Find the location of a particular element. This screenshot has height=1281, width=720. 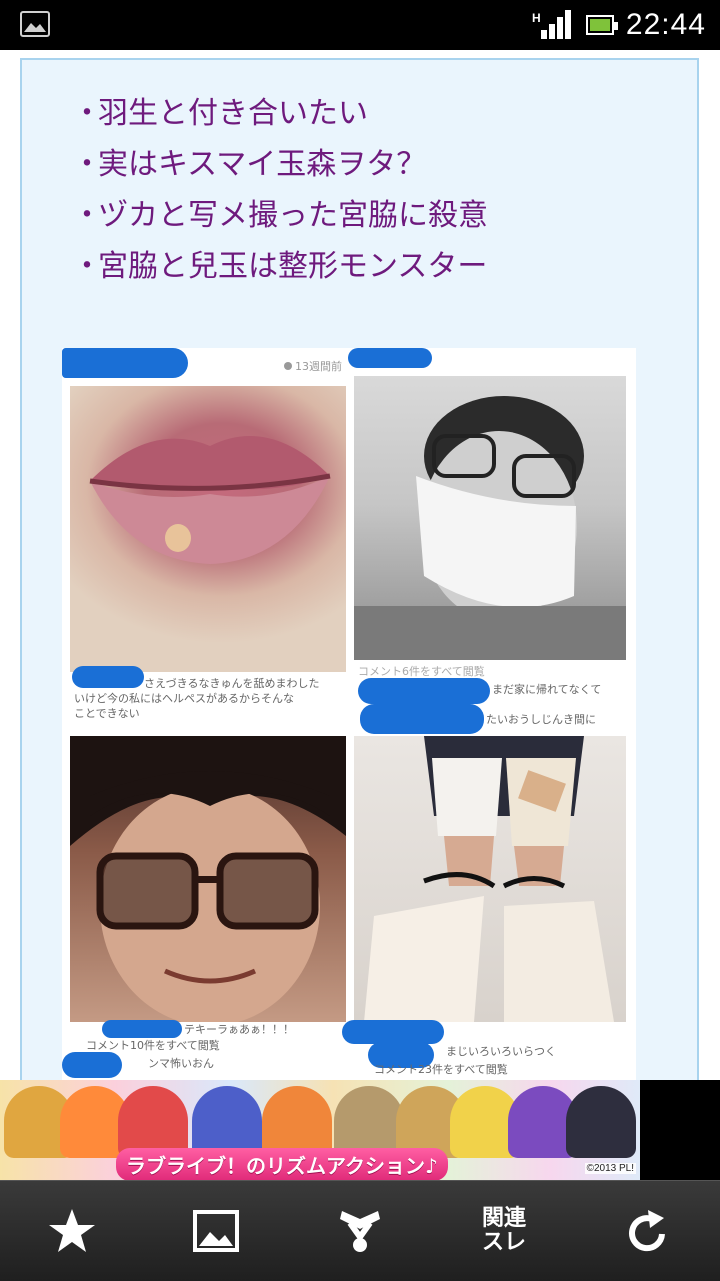

ad-copyright: ©2013 PL! is located at coordinates (610, 1168).